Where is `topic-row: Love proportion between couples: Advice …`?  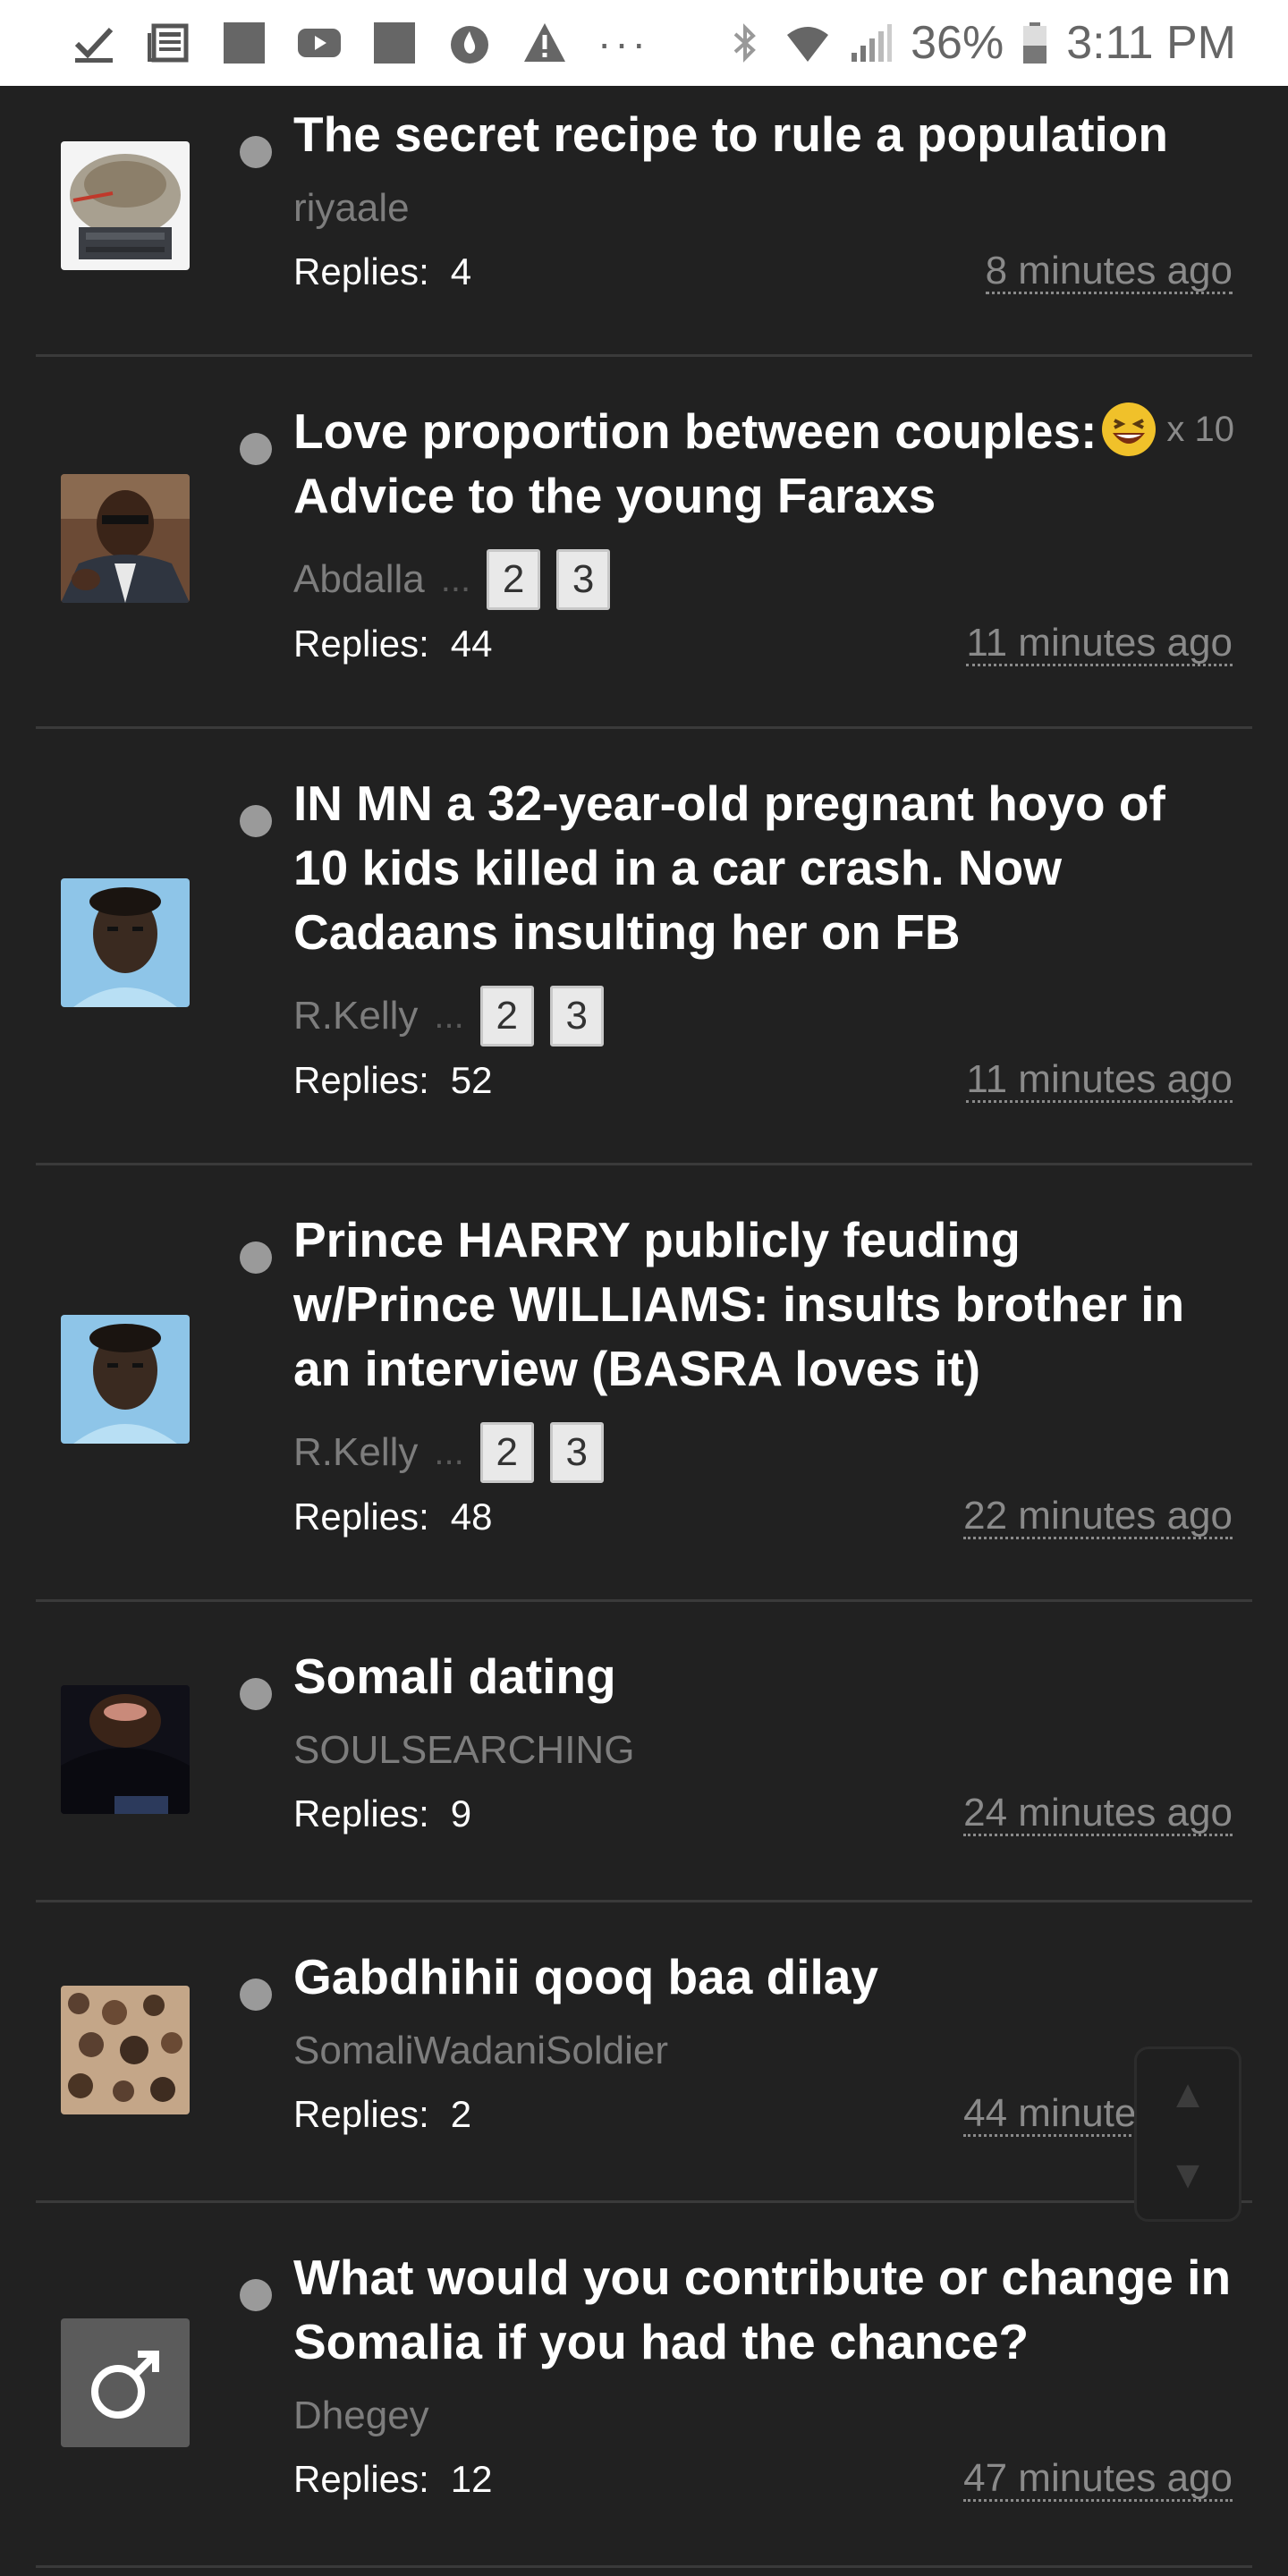
topic-row: Love proportion between couples: Advice … is located at coordinates (644, 541).